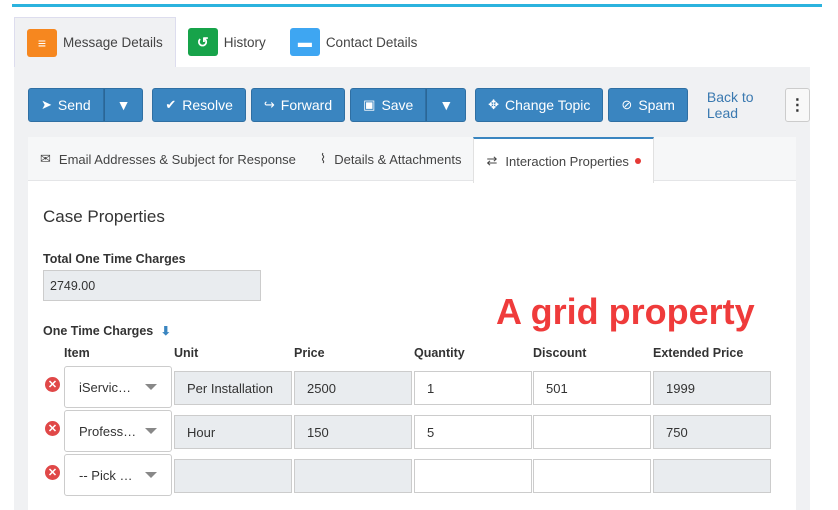  I want to click on unit-cell: Hour, so click(233, 432).